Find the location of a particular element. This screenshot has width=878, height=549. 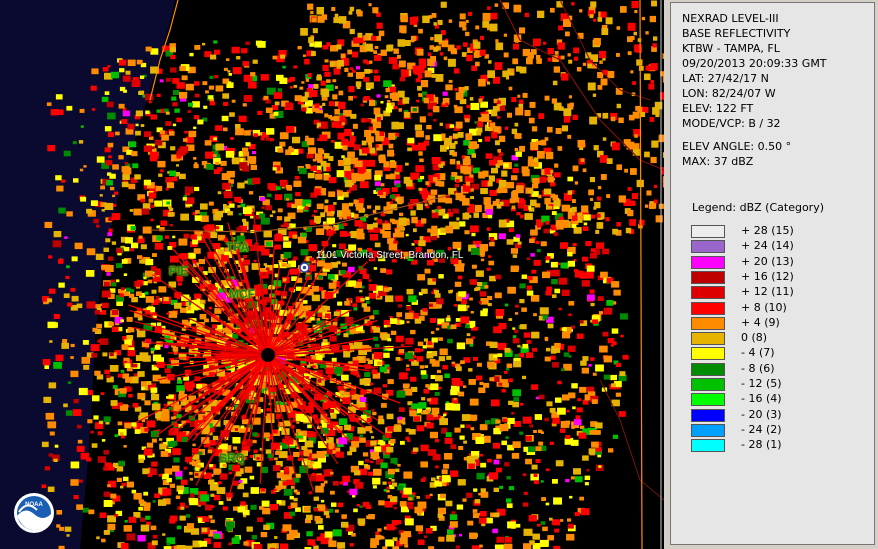

legend-label: - 20 (3) is located at coordinates (761, 414).